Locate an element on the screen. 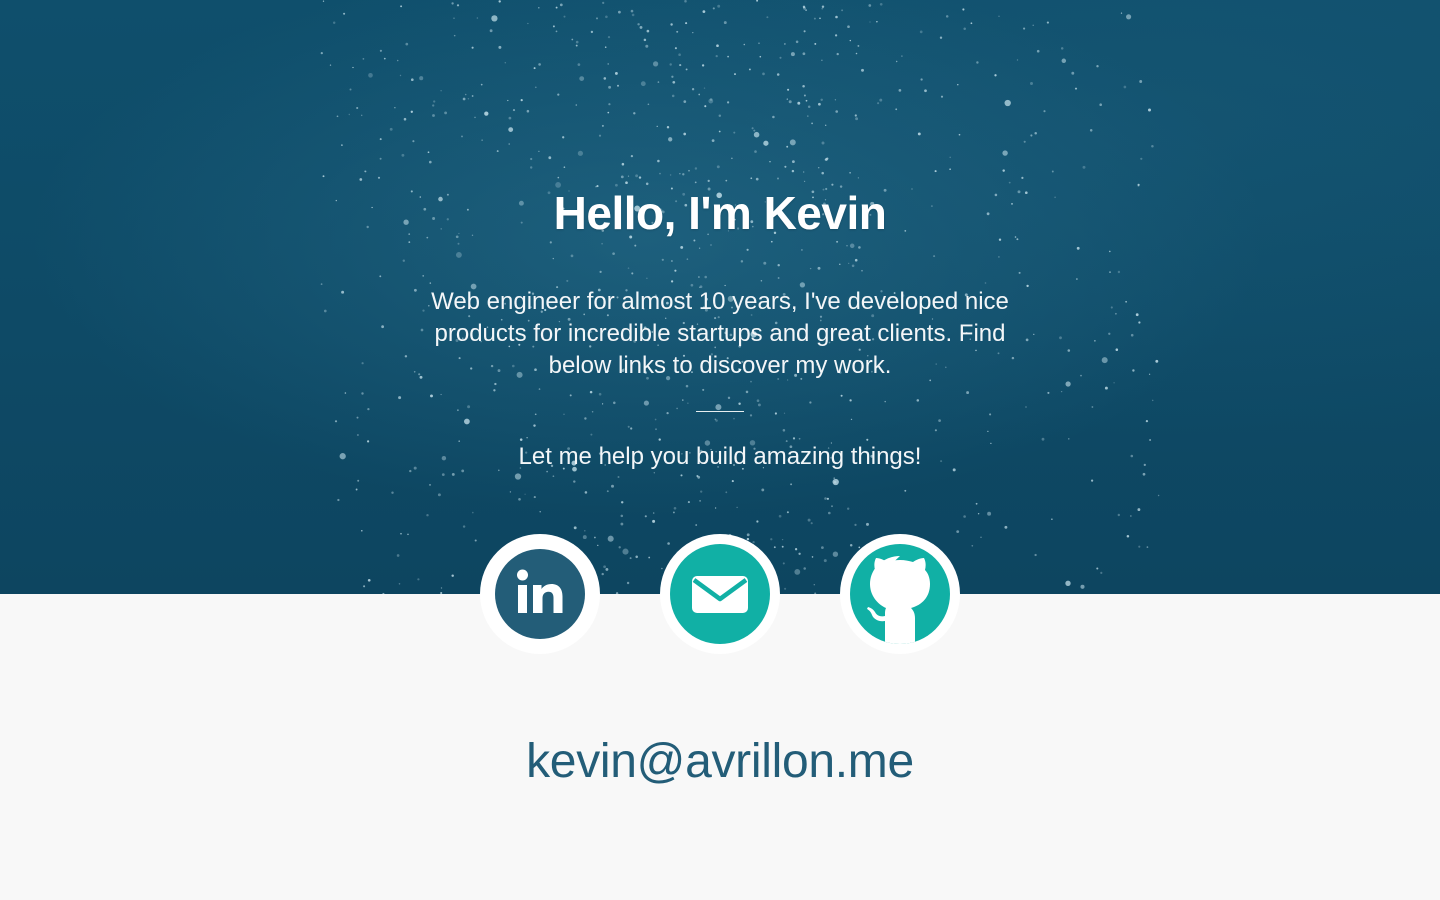  contact-email-link: kevin@avrillon.me is located at coordinates (720, 761).